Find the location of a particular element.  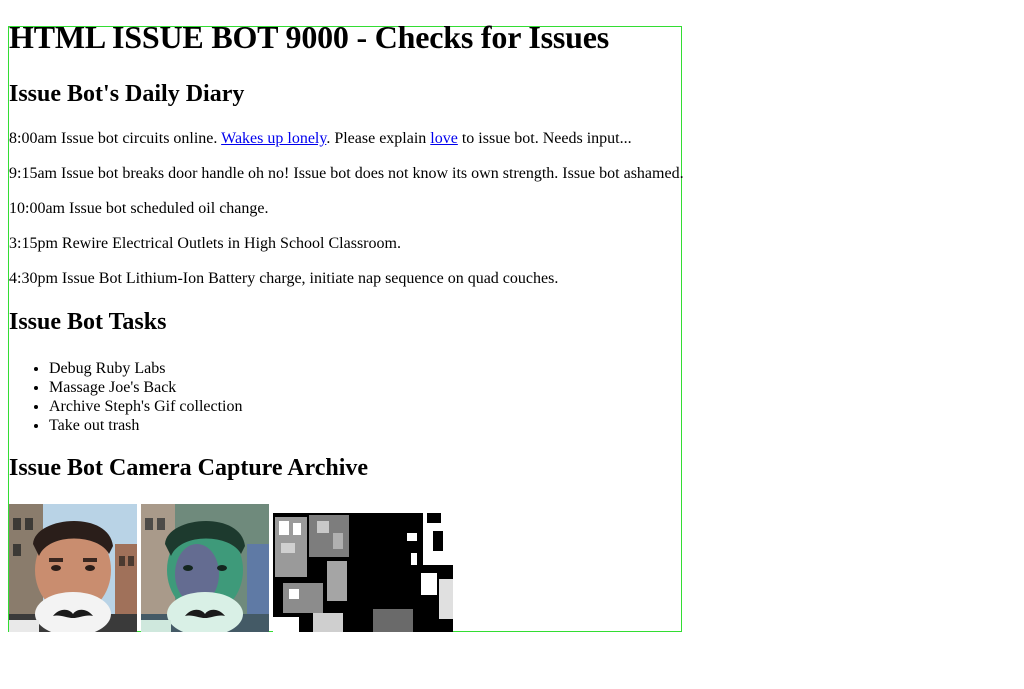

photo-selfie-original is located at coordinates (73, 568).